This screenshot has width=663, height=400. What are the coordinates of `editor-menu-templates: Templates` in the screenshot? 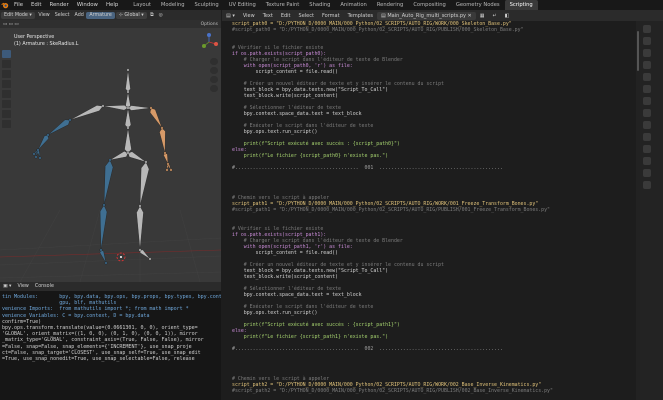 It's located at (360, 16).